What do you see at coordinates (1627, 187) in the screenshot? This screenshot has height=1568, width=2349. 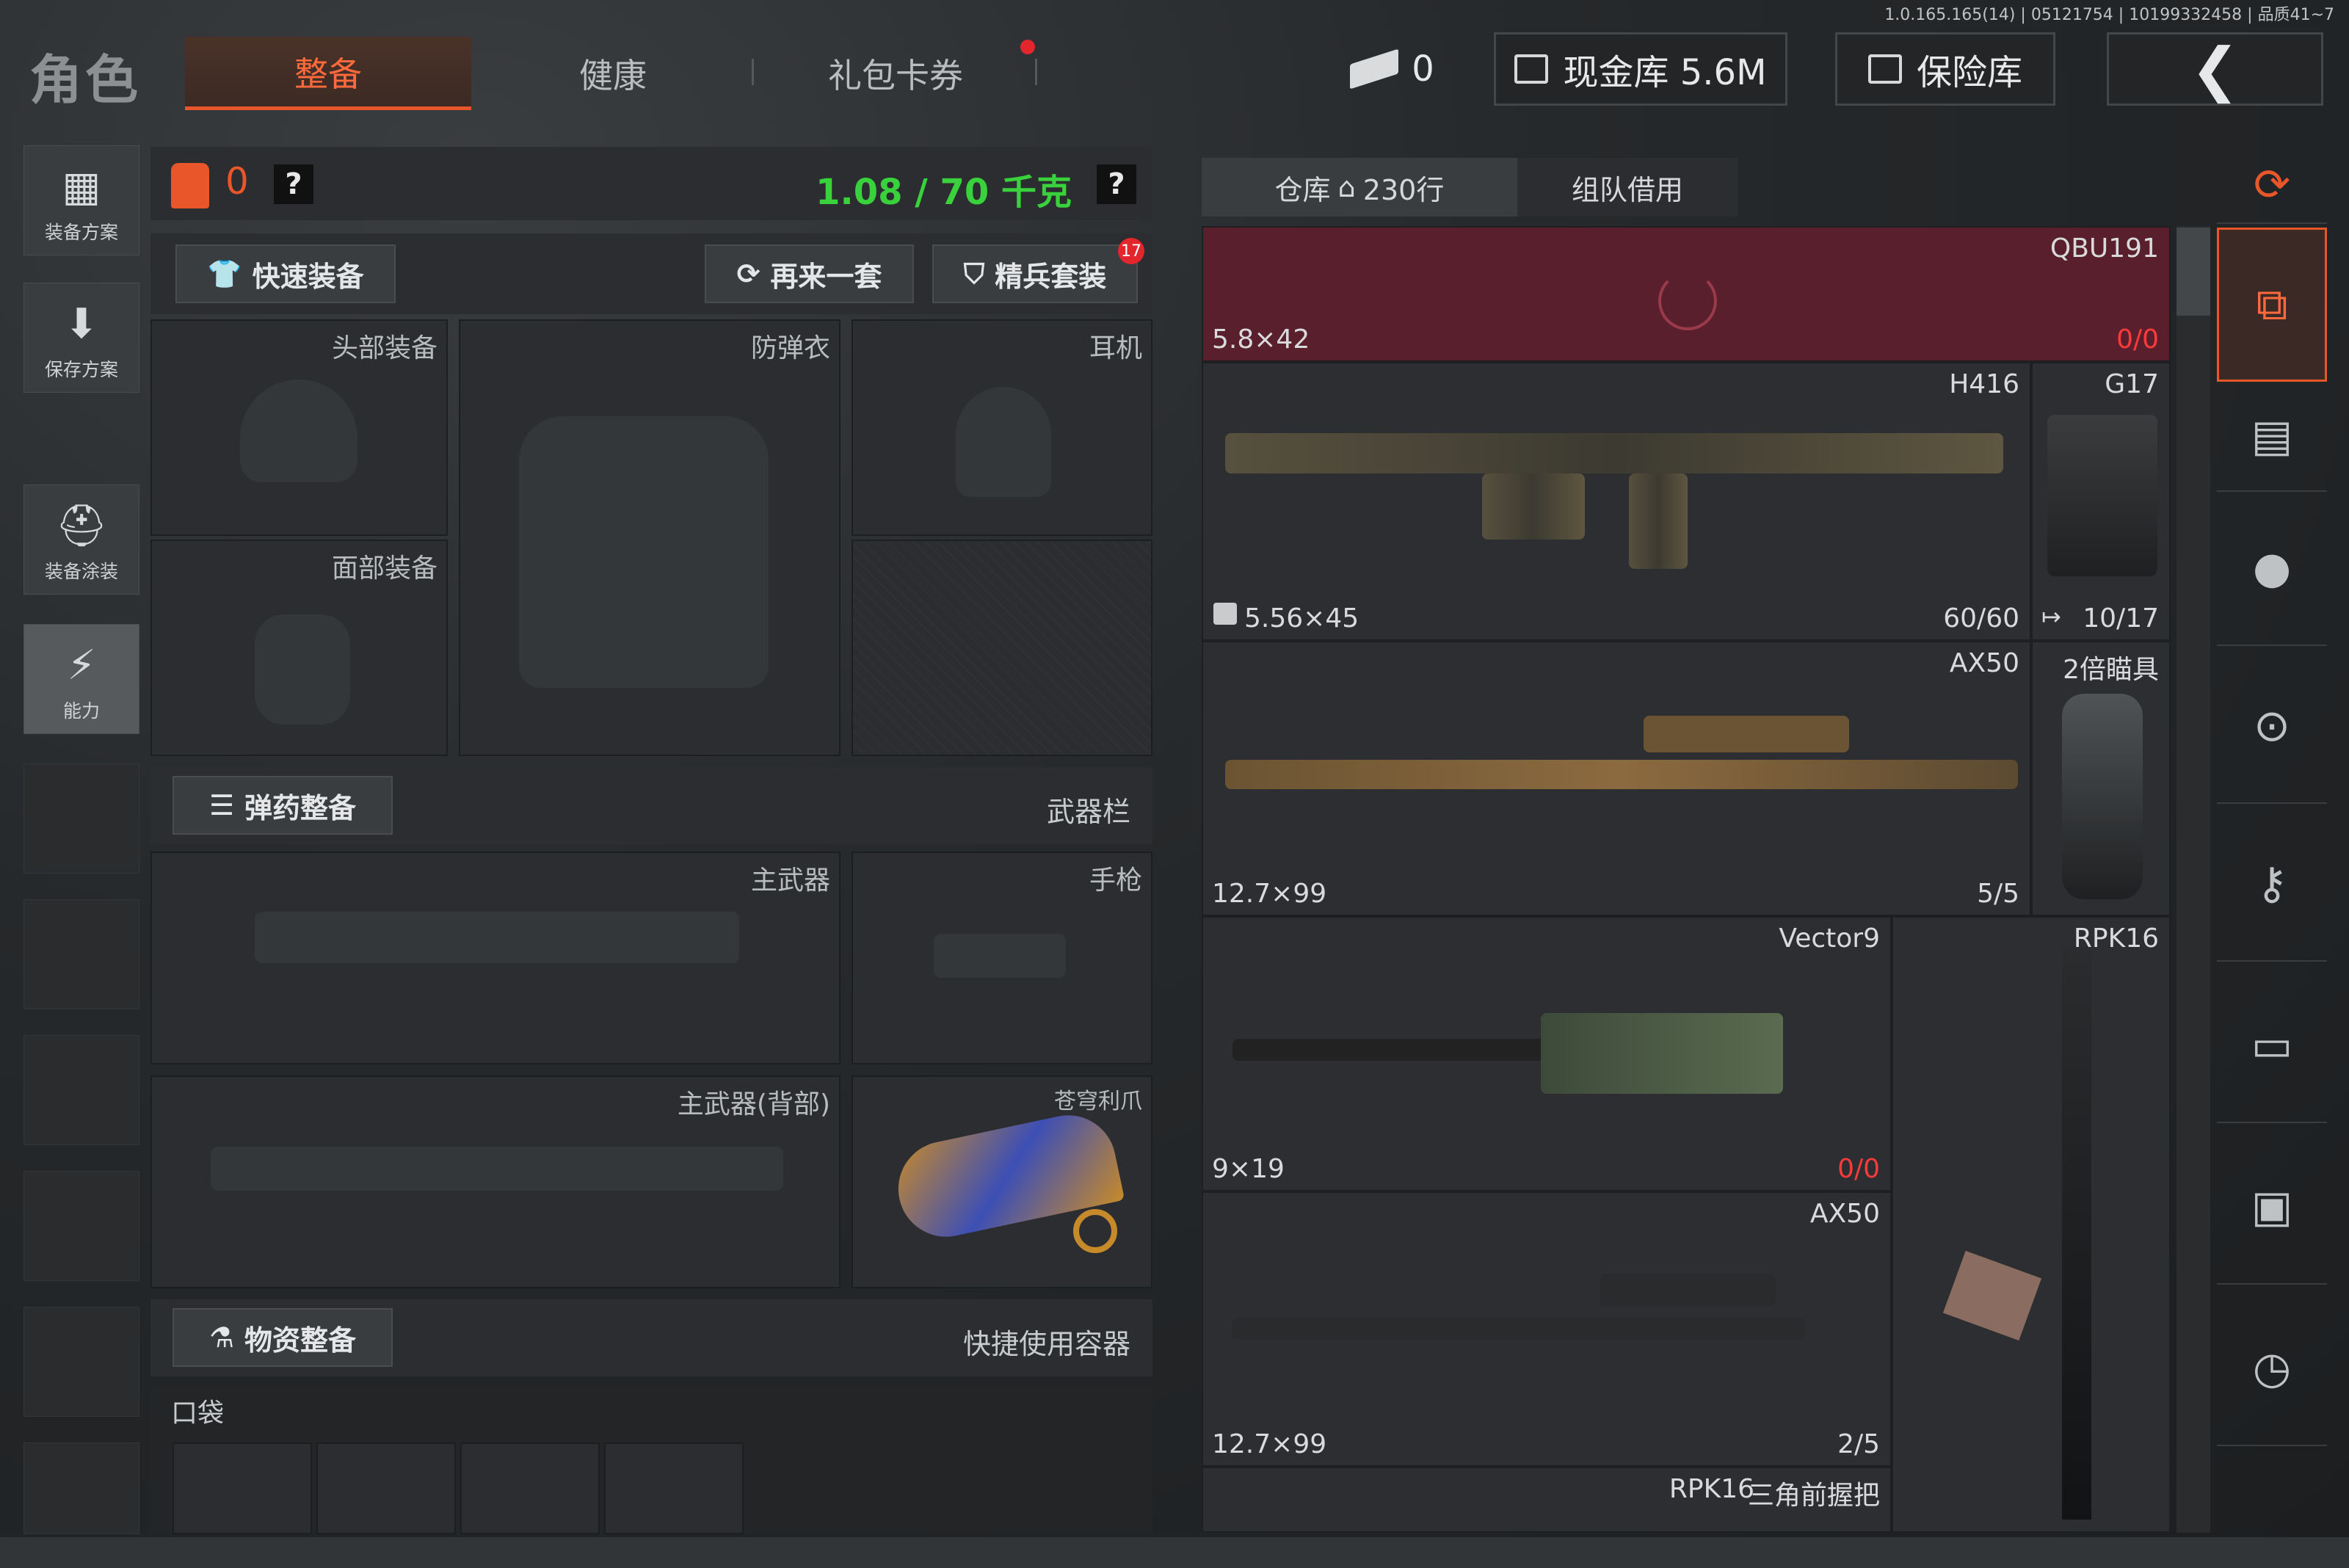 I see `tab-team-borrow: 组队借用` at bounding box center [1627, 187].